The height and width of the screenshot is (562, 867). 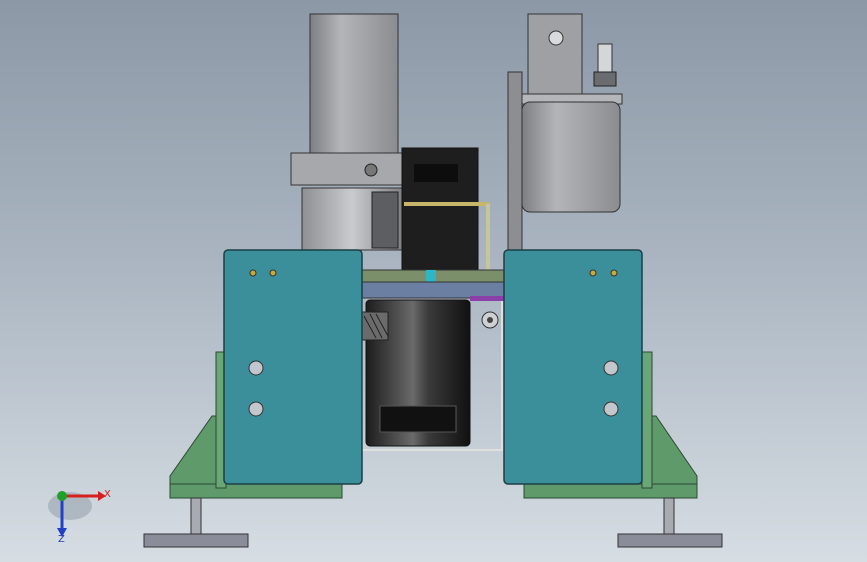 I want to click on idler-pulley, so click(x=490, y=320).